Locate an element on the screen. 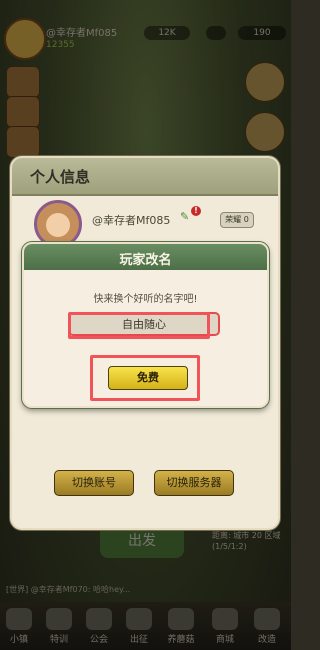  info-panel-title: 个人信息 is located at coordinates (60, 177).